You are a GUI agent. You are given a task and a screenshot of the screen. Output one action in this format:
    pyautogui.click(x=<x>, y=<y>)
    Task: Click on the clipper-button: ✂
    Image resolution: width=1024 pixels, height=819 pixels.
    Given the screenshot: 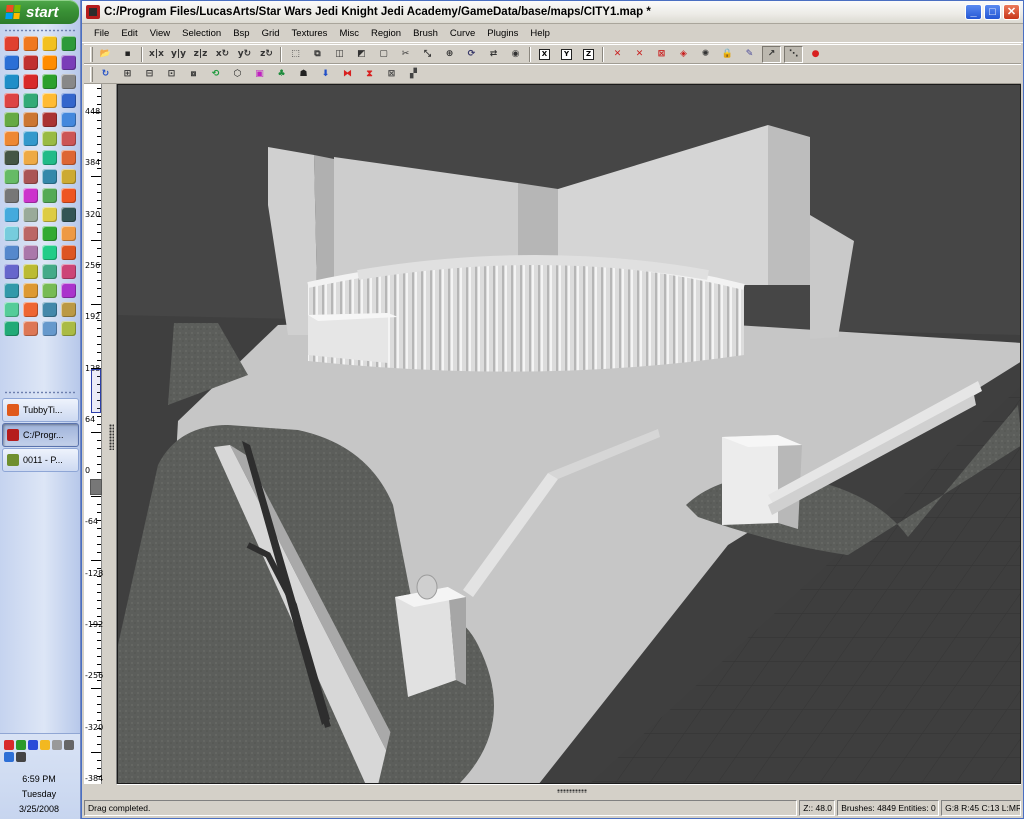 What is the action you would take?
    pyautogui.click(x=405, y=54)
    